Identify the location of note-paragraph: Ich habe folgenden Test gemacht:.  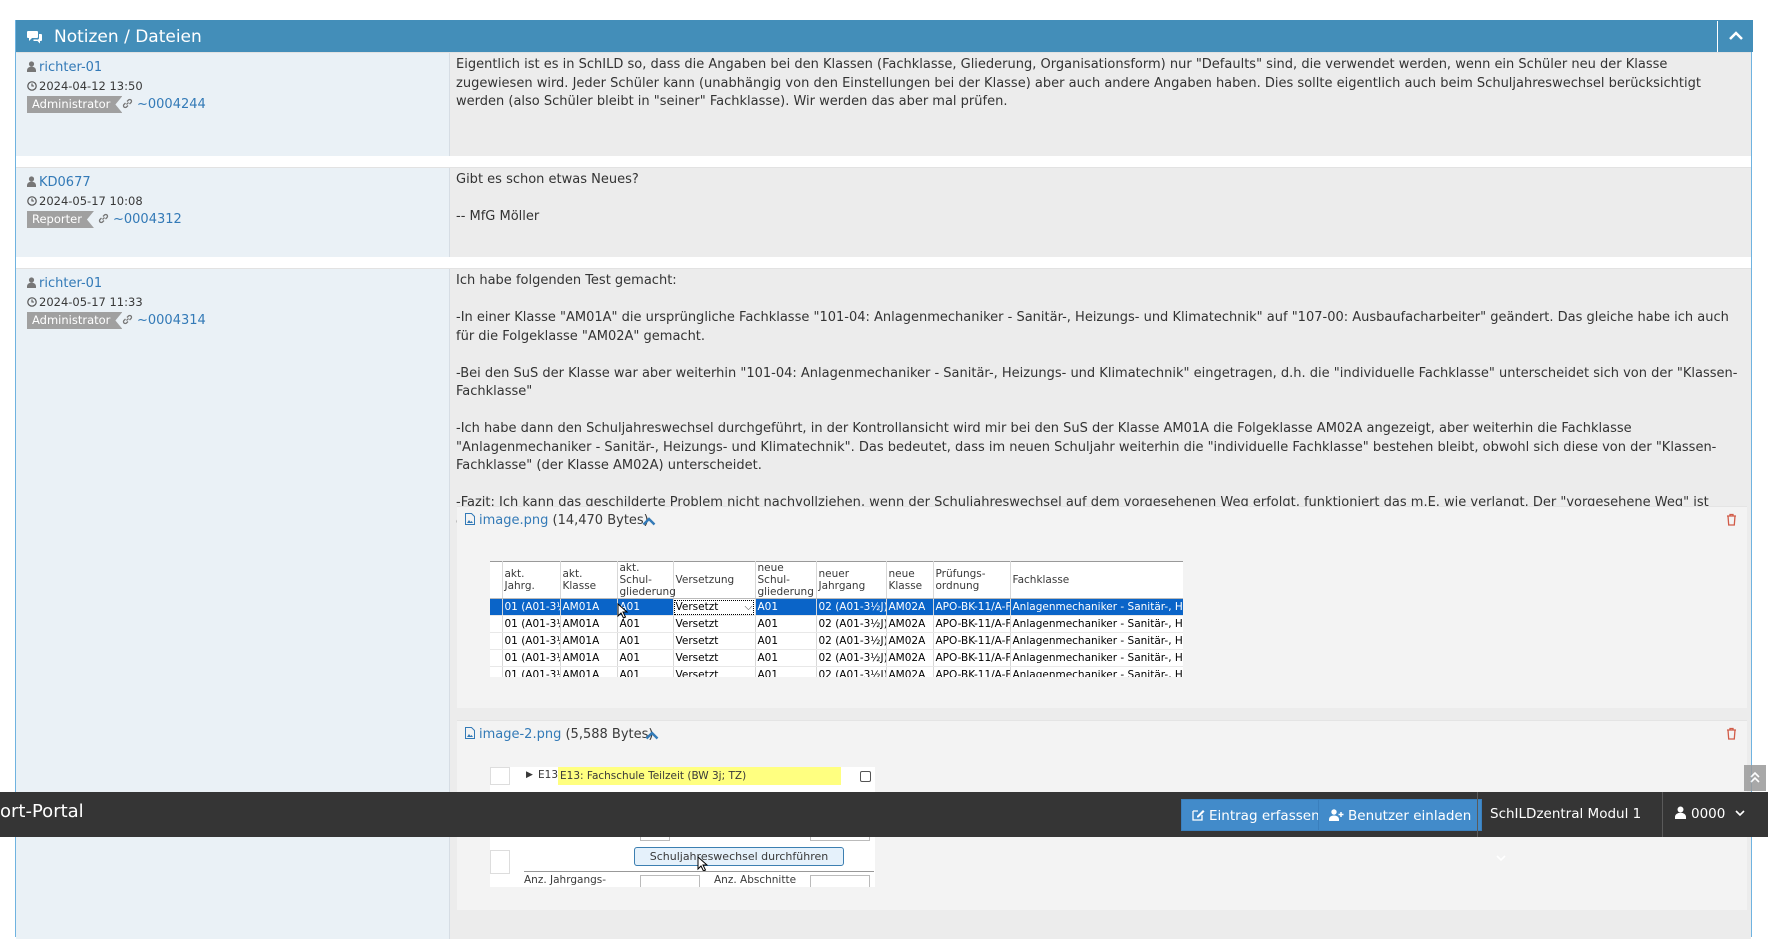
(566, 280).